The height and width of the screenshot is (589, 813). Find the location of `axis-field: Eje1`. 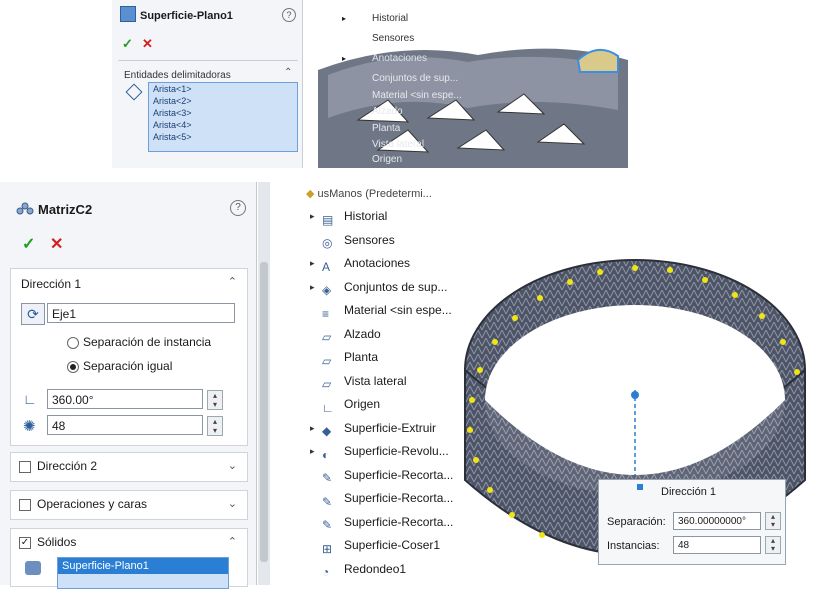

axis-field: Eje1 is located at coordinates (141, 313).